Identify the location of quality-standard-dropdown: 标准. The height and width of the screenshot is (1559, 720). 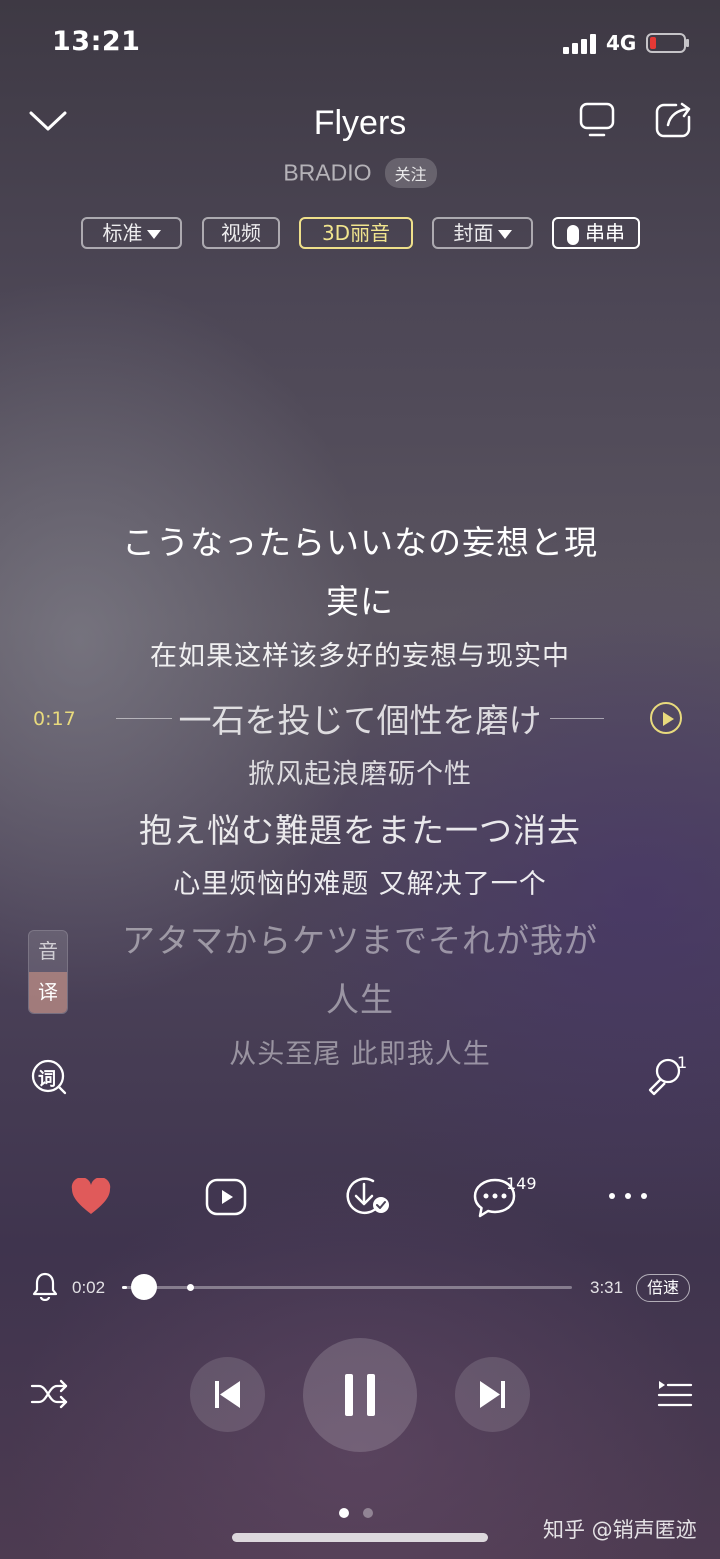
(131, 233).